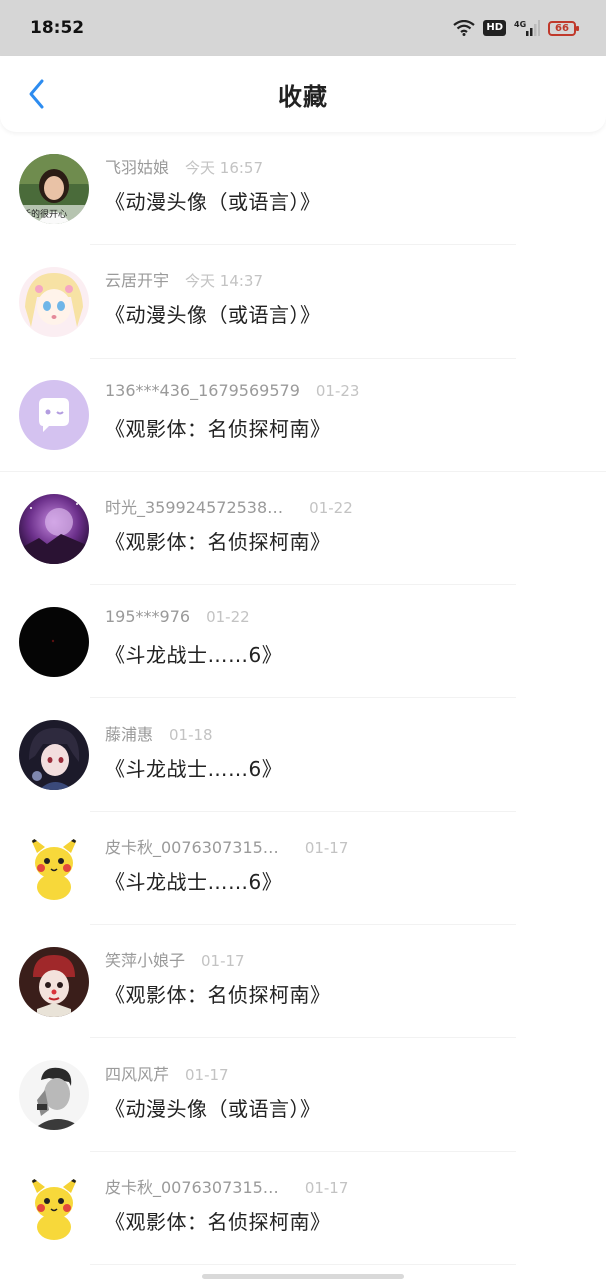 This screenshot has width=606, height=1280. Describe the element at coordinates (494, 28) in the screenshot. I see `hd-badge: HD` at that location.